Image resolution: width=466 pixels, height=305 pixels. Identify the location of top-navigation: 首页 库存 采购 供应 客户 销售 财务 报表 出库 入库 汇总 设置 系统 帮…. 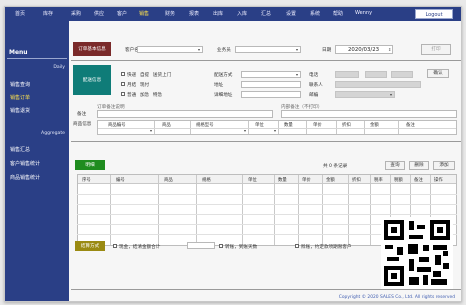
(233, 14).